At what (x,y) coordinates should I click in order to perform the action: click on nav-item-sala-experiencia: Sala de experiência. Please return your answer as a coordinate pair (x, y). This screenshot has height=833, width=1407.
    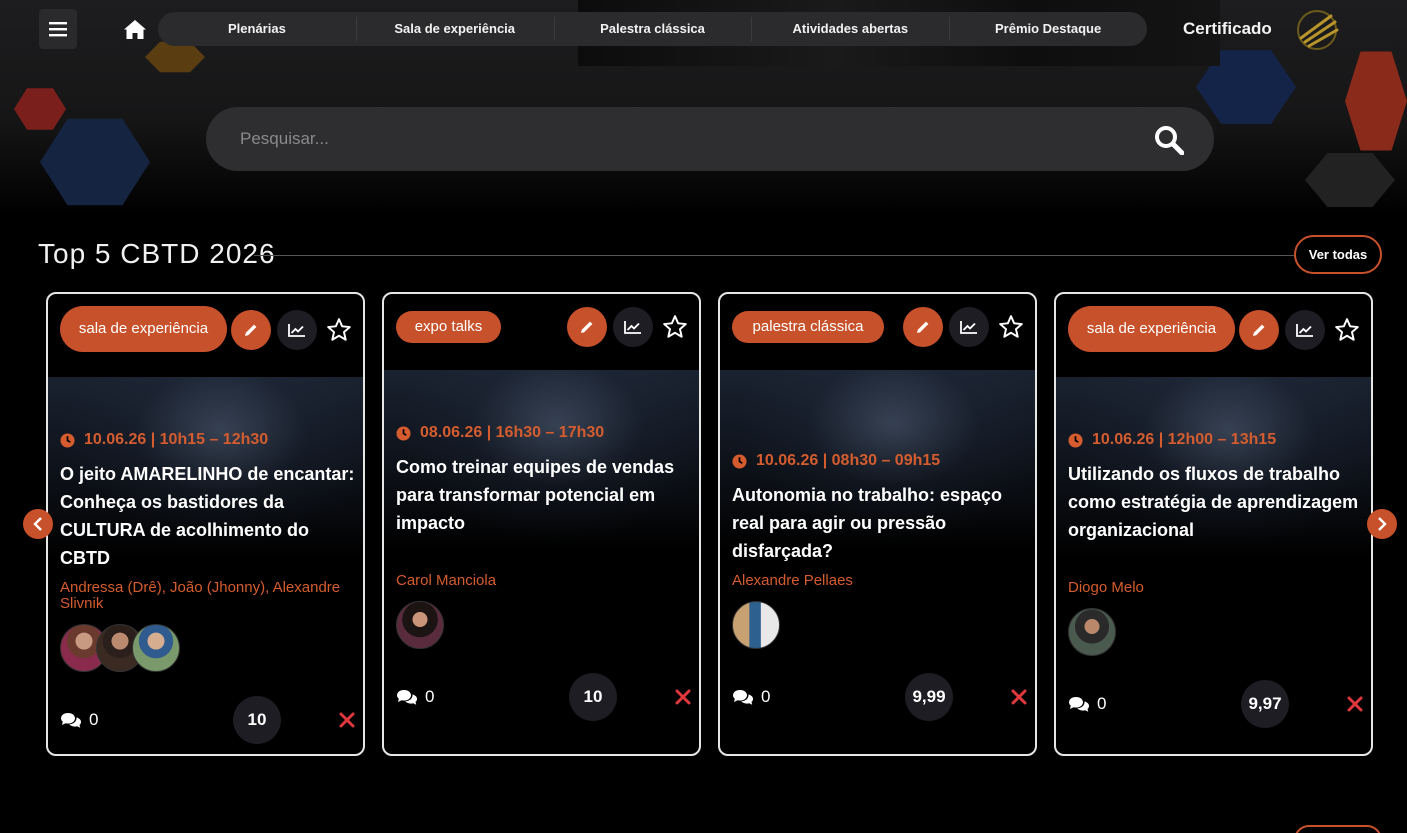
    Looking at the image, I should click on (454, 29).